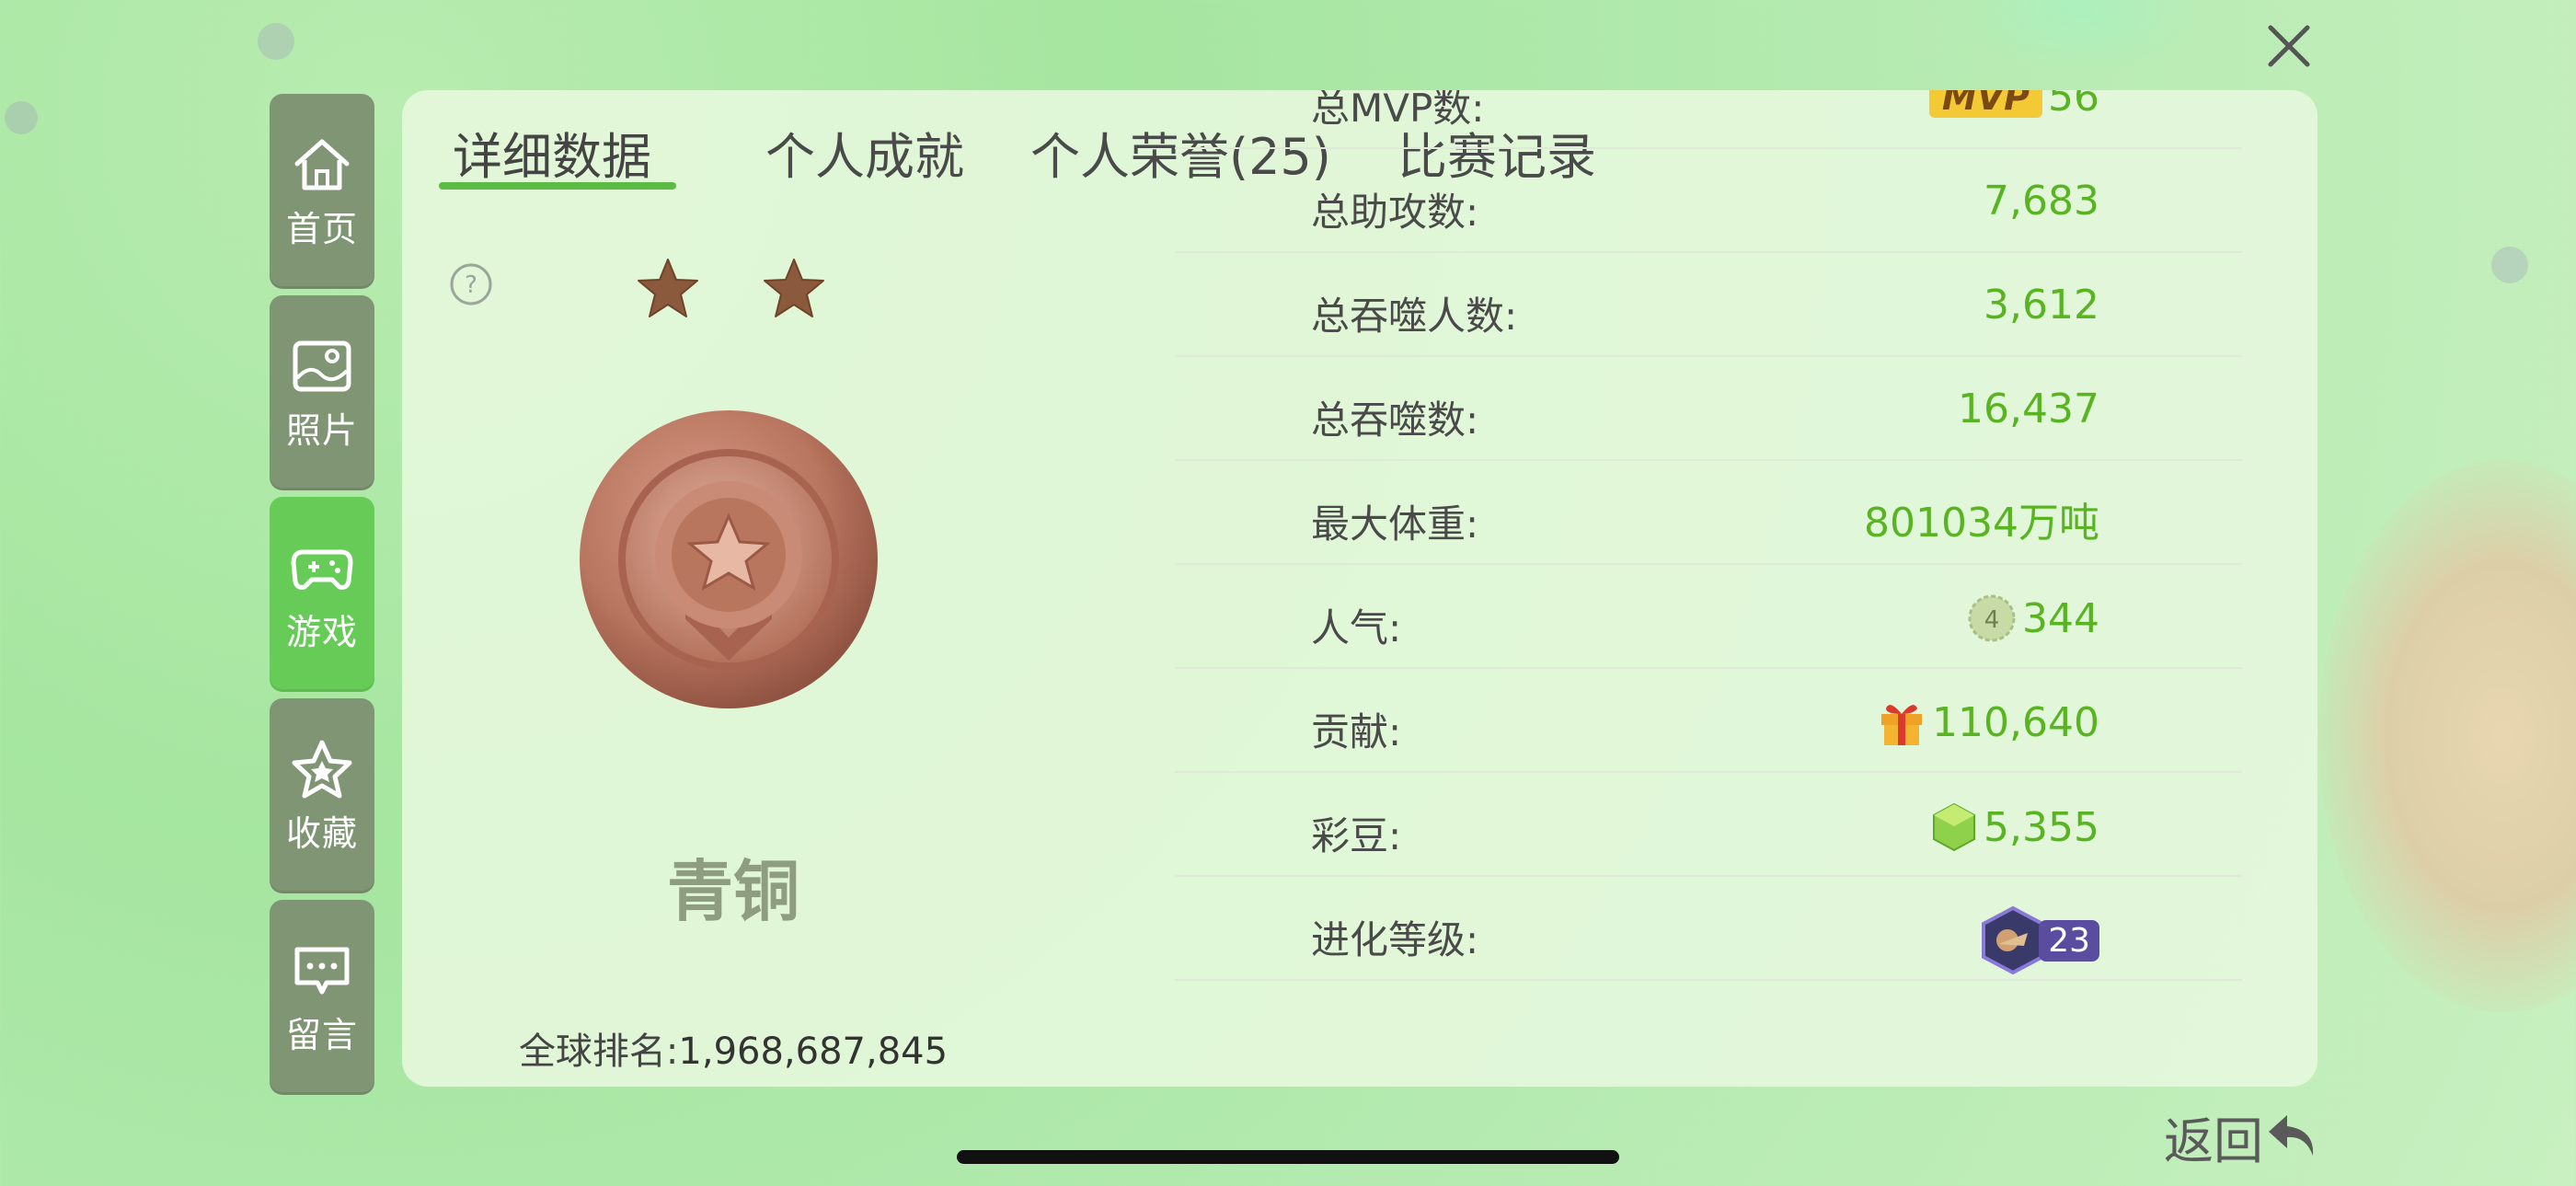  What do you see at coordinates (1356, 835) in the screenshot?
I see `stat-label: 彩豆:` at bounding box center [1356, 835].